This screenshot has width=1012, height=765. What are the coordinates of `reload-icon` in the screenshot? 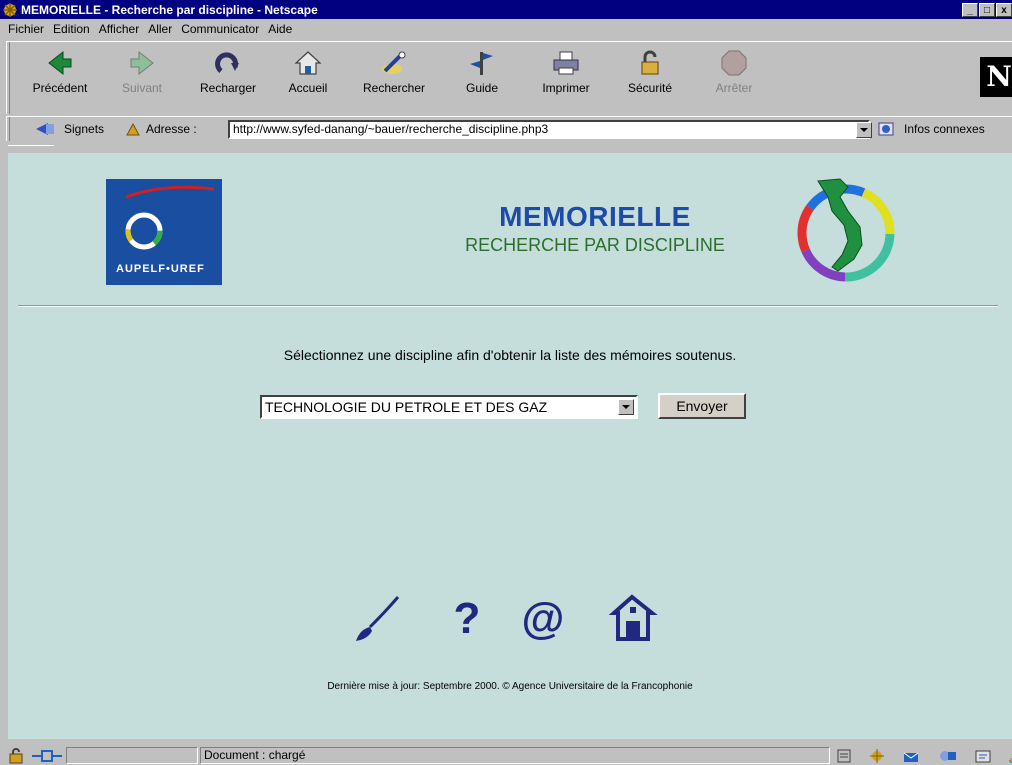 It's located at (227, 62).